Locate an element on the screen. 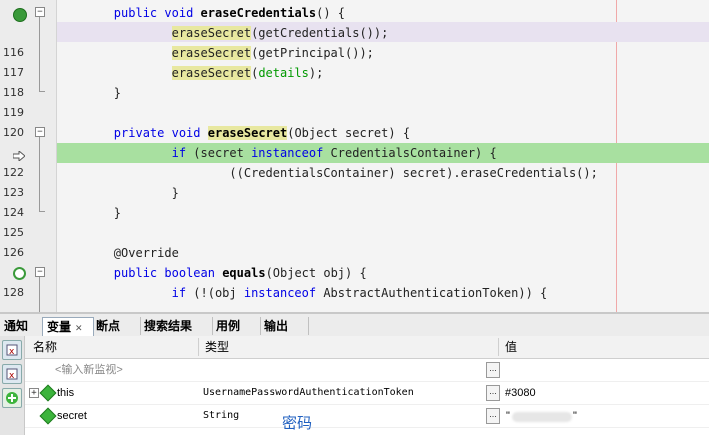 The image size is (709, 435). variables-toolbar: x x is located at coordinates (12, 385).